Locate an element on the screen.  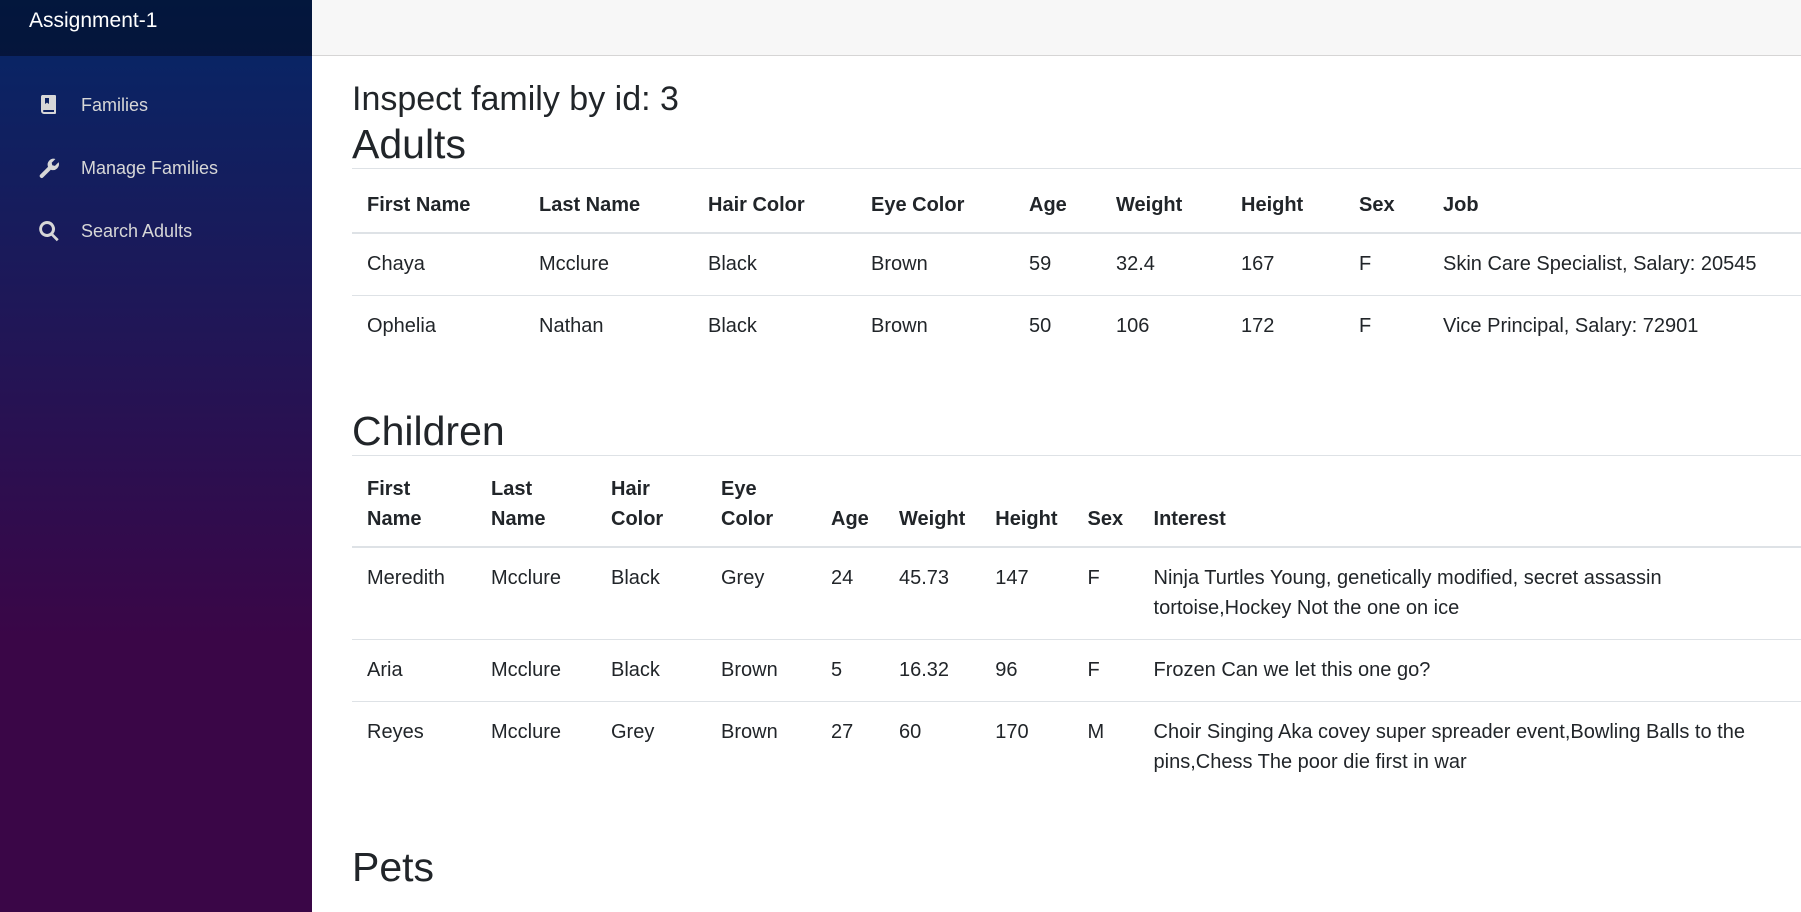
table-cell: 45.73 is located at coordinates (924, 578).